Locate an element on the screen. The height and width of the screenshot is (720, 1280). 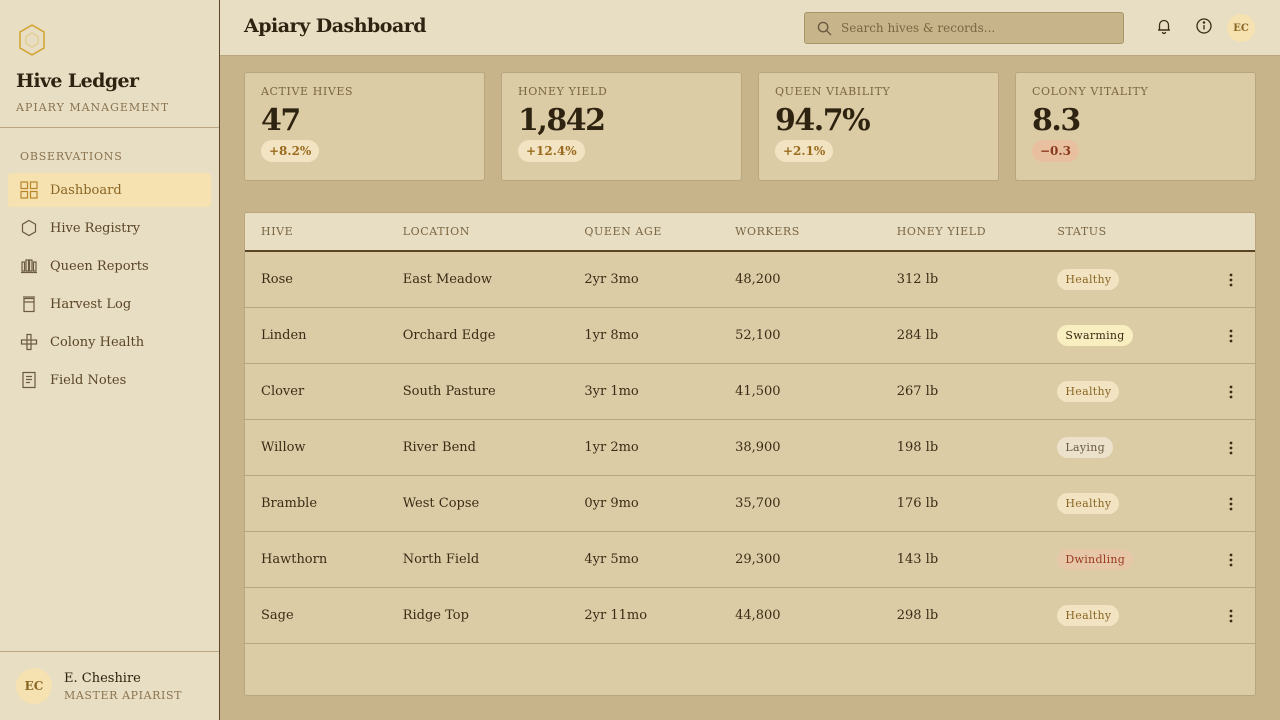
column-header-workers: WORKERS is located at coordinates (816, 231).